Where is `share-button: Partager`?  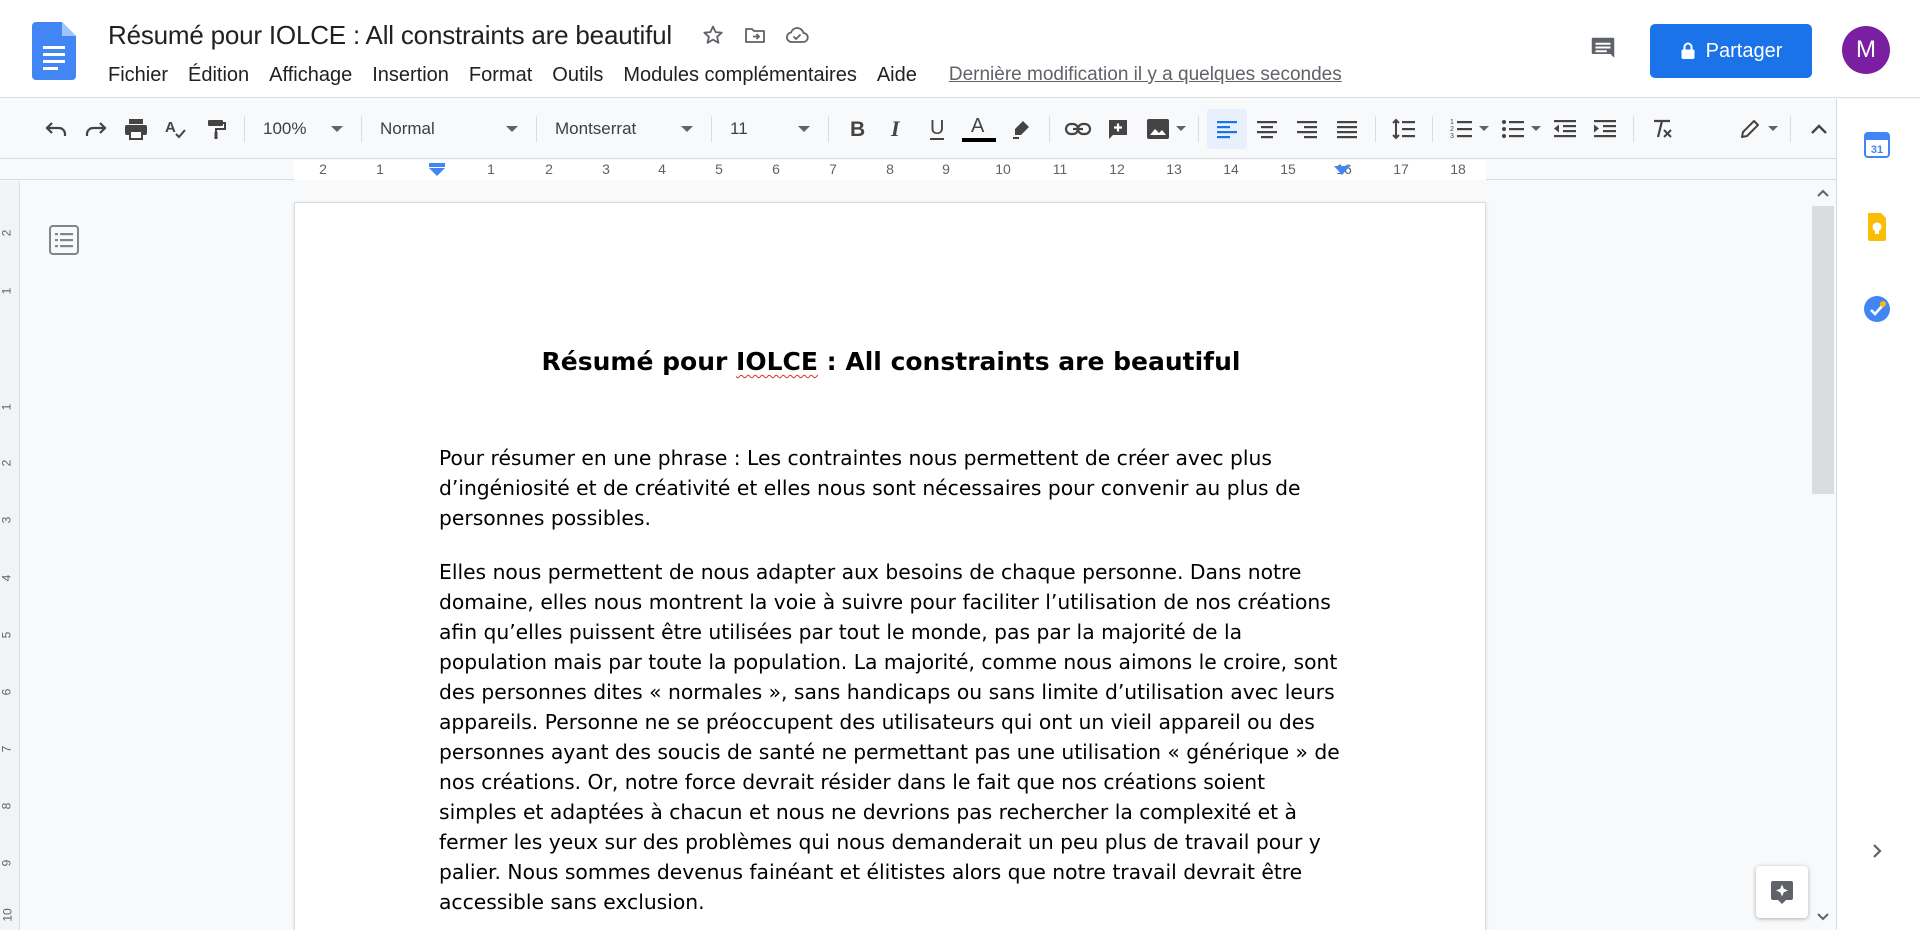
share-button: Partager is located at coordinates (1731, 51).